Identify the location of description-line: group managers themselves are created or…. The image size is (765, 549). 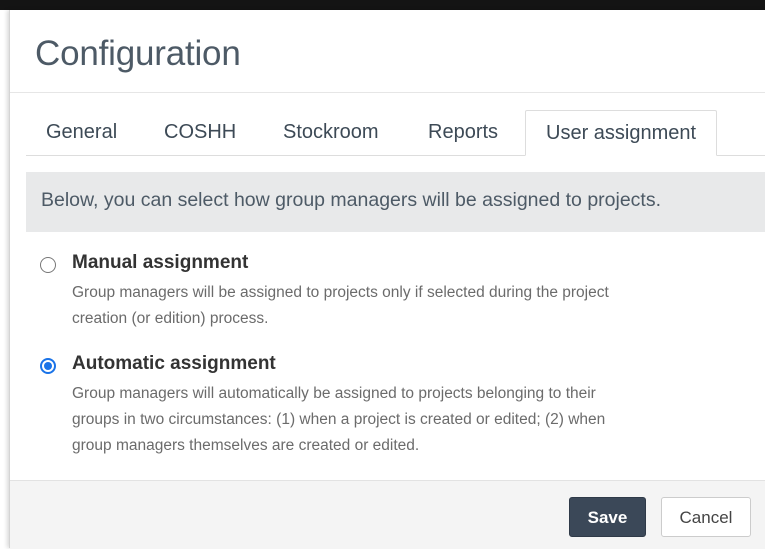
(246, 445).